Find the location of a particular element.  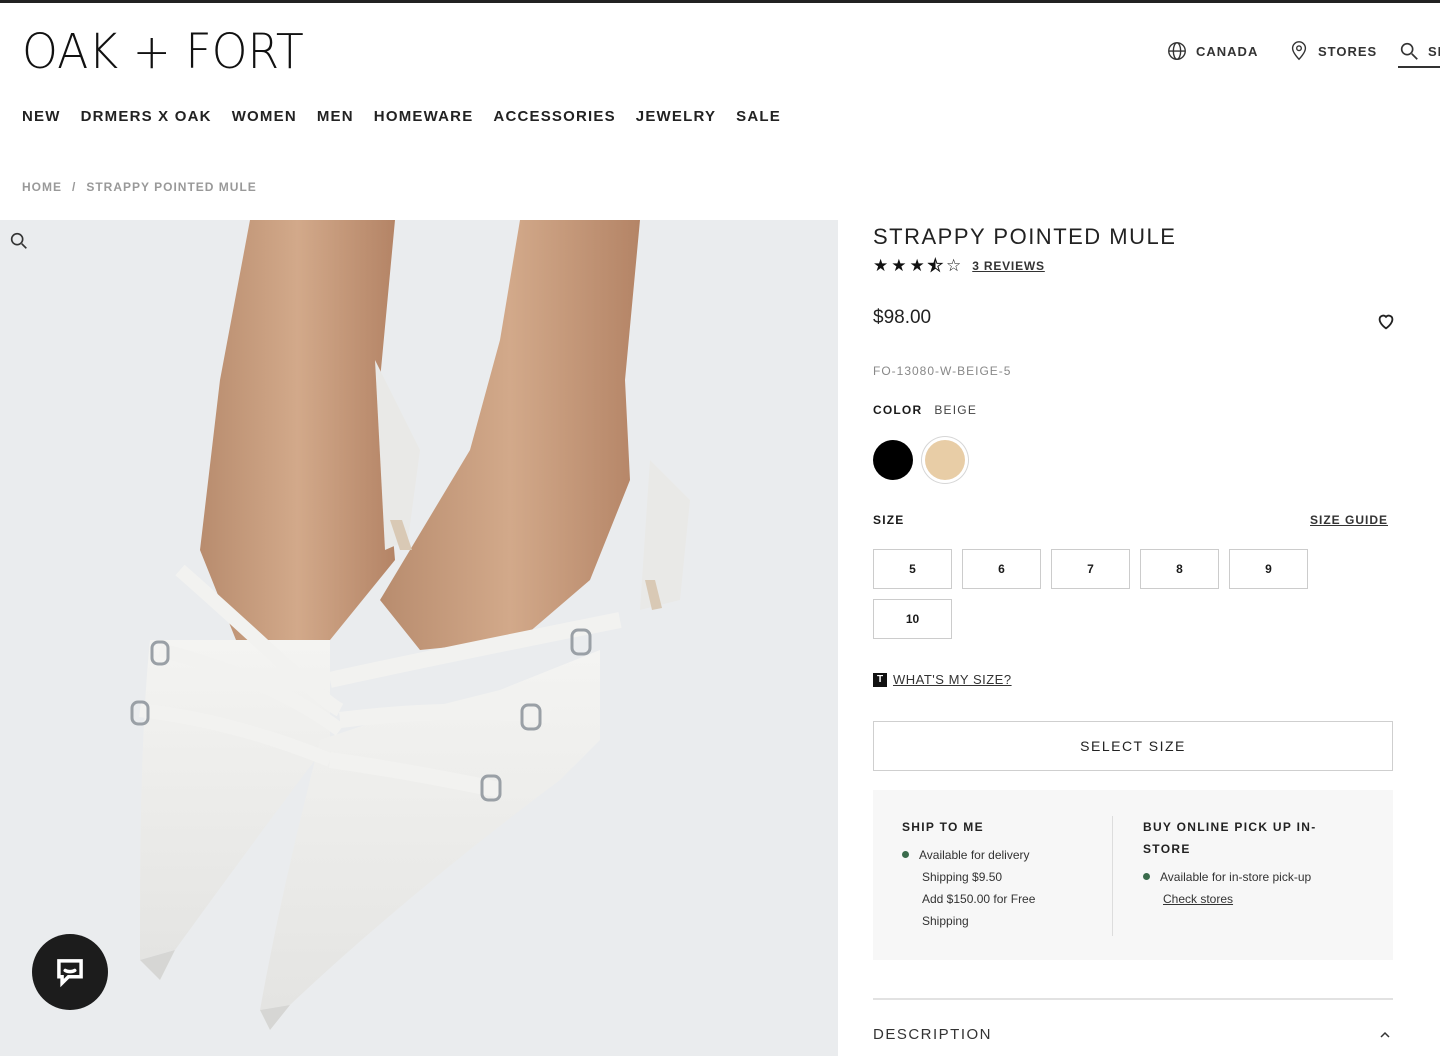

search-icon is located at coordinates (1409, 51).